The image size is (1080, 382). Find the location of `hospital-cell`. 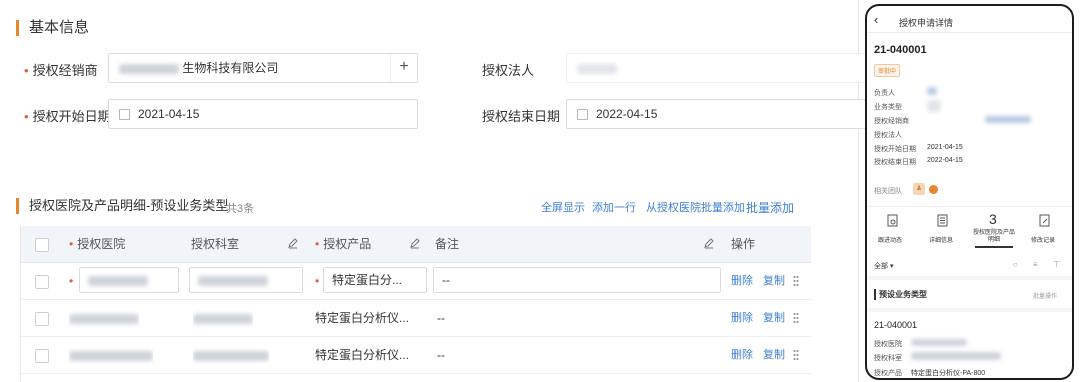

hospital-cell is located at coordinates (111, 355).